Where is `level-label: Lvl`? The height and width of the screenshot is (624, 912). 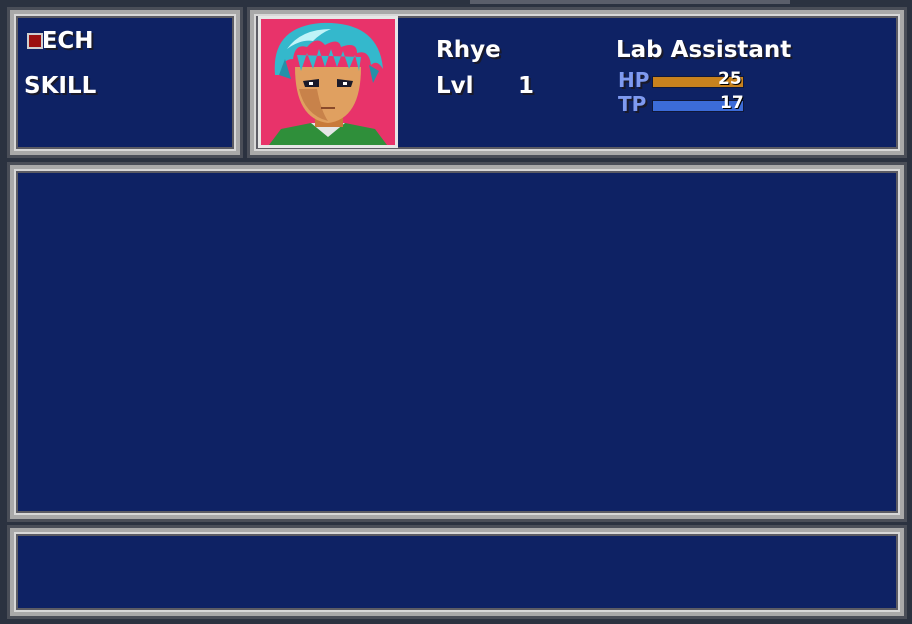
level-label: Lvl is located at coordinates (455, 86).